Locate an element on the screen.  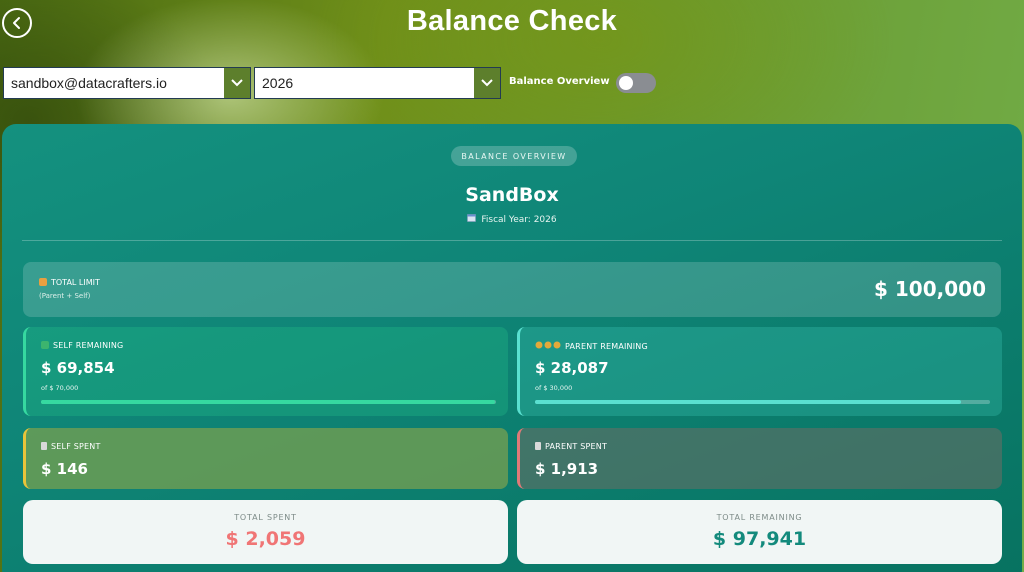
account-dropdown-toggle is located at coordinates (237, 83).